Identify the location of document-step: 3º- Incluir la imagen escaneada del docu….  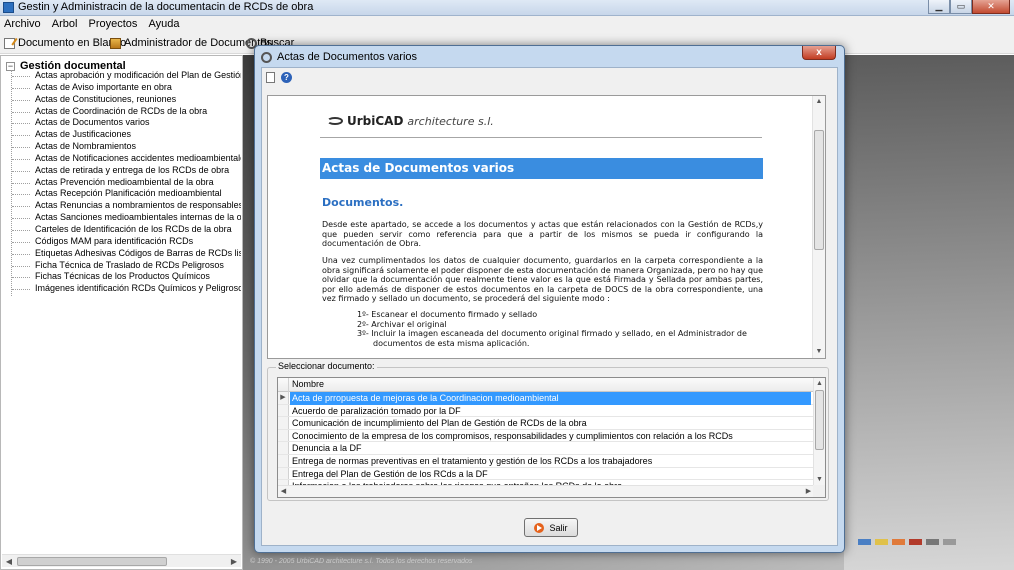
(552, 338).